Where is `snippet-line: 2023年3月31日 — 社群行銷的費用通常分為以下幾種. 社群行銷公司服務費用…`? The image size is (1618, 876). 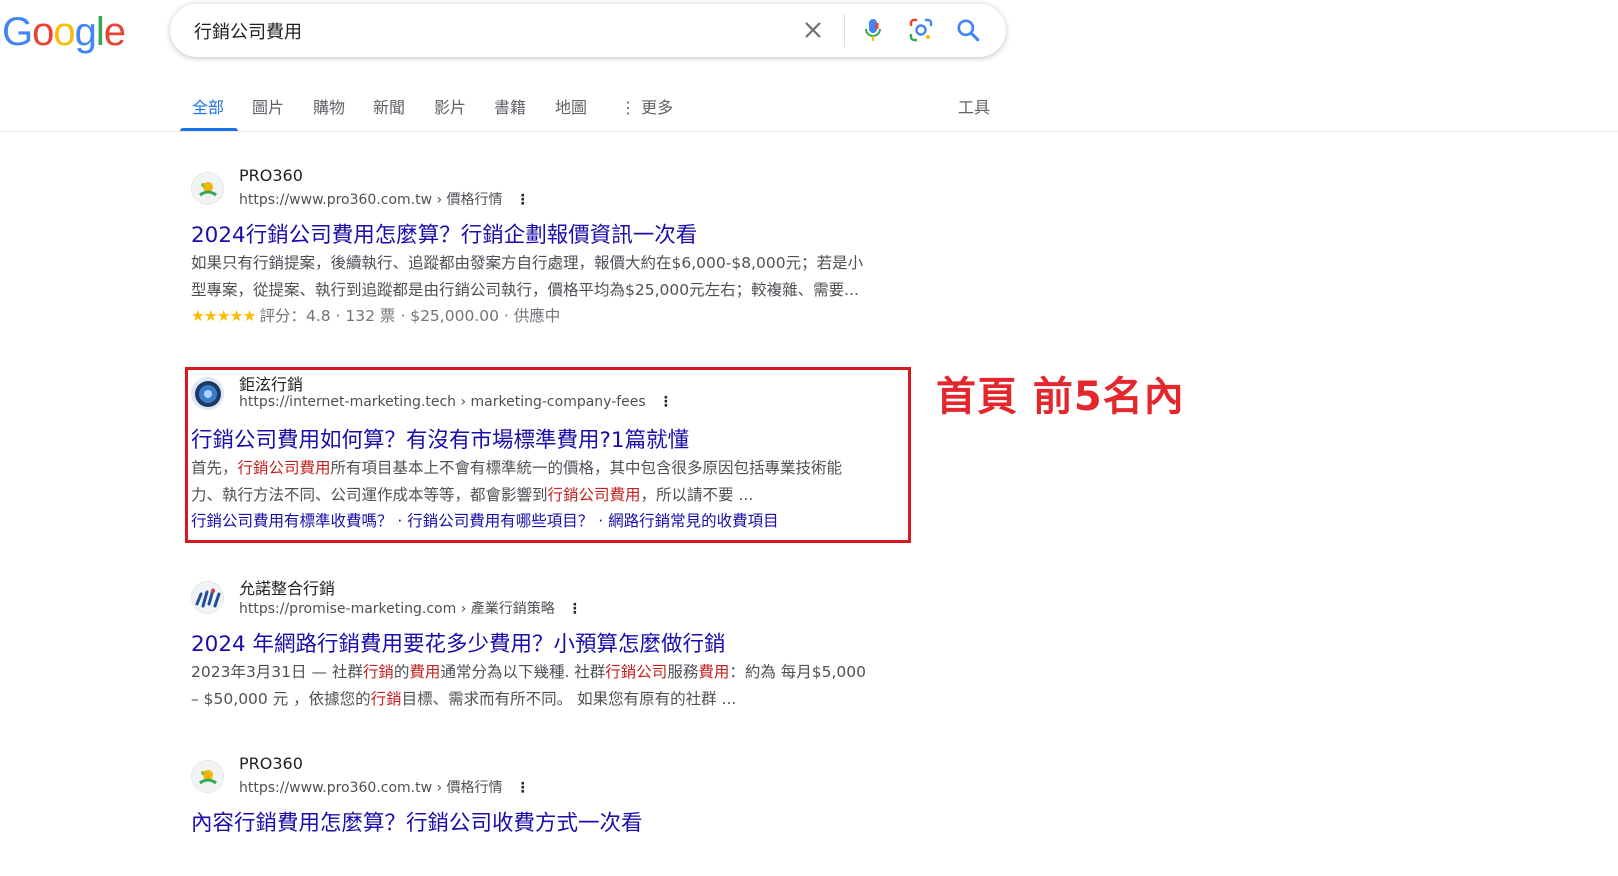 snippet-line: 2023年3月31日 — 社群行銷的費用通常分為以下幾種. 社群行銷公司服務費用… is located at coordinates (556, 672).